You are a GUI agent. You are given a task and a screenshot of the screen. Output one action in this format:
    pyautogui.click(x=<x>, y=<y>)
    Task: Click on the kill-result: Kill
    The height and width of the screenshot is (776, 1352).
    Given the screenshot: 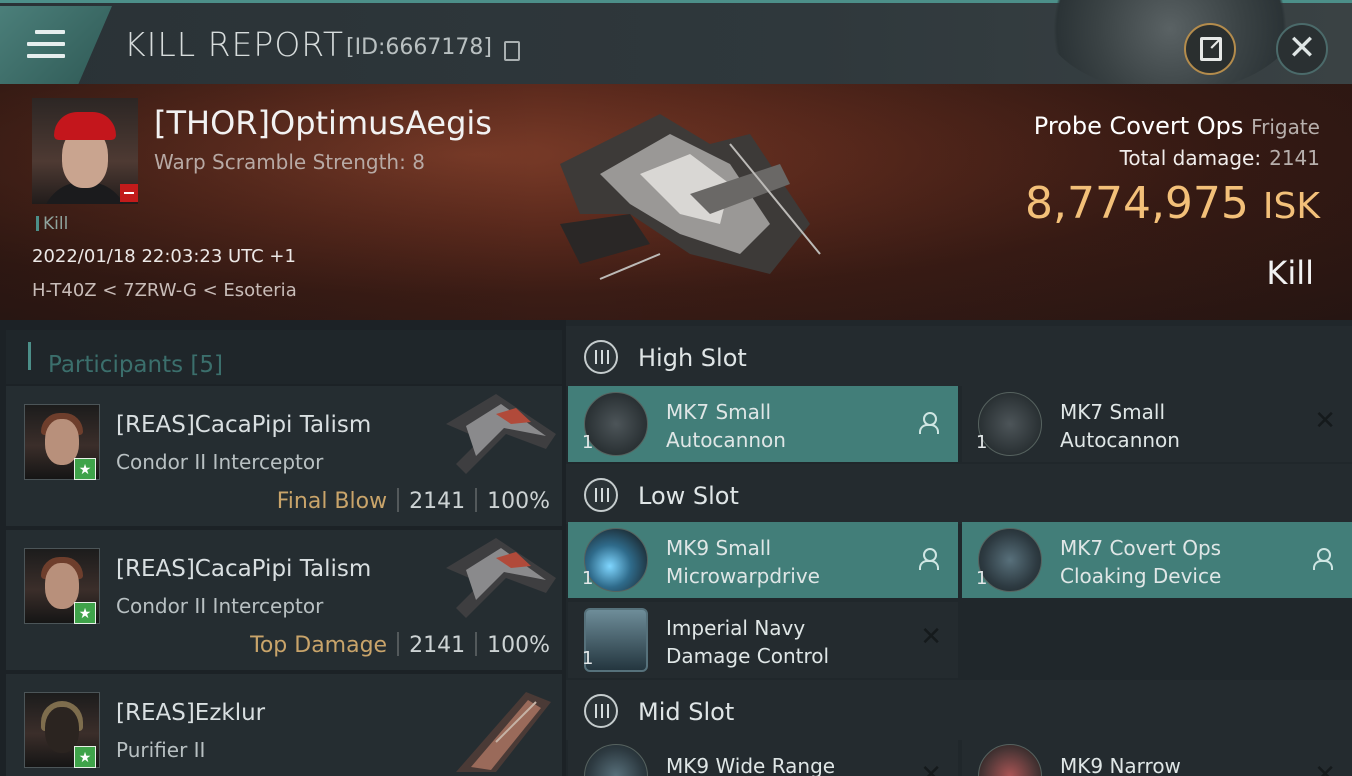 What is the action you would take?
    pyautogui.click(x=1290, y=273)
    